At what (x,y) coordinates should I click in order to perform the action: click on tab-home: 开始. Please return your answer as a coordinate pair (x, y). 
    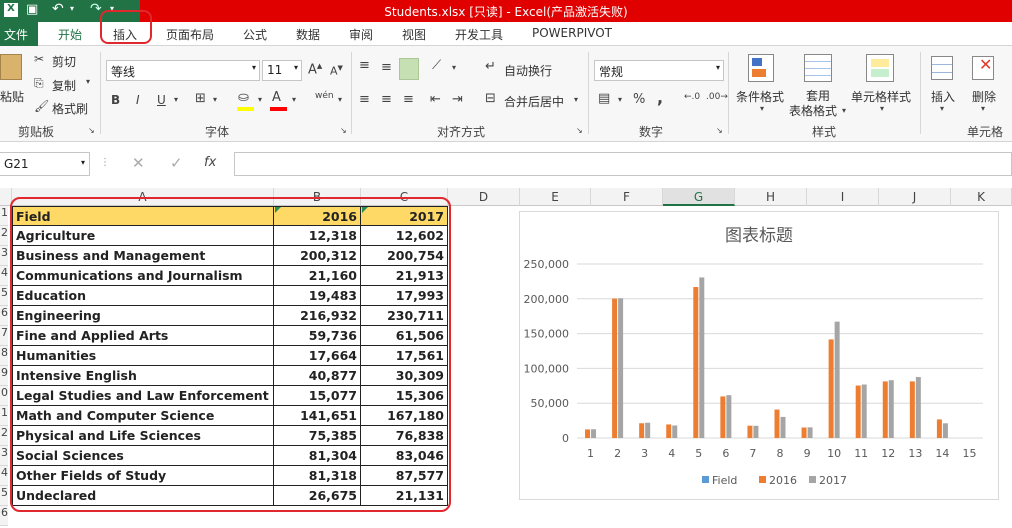
    Looking at the image, I should click on (70, 34).